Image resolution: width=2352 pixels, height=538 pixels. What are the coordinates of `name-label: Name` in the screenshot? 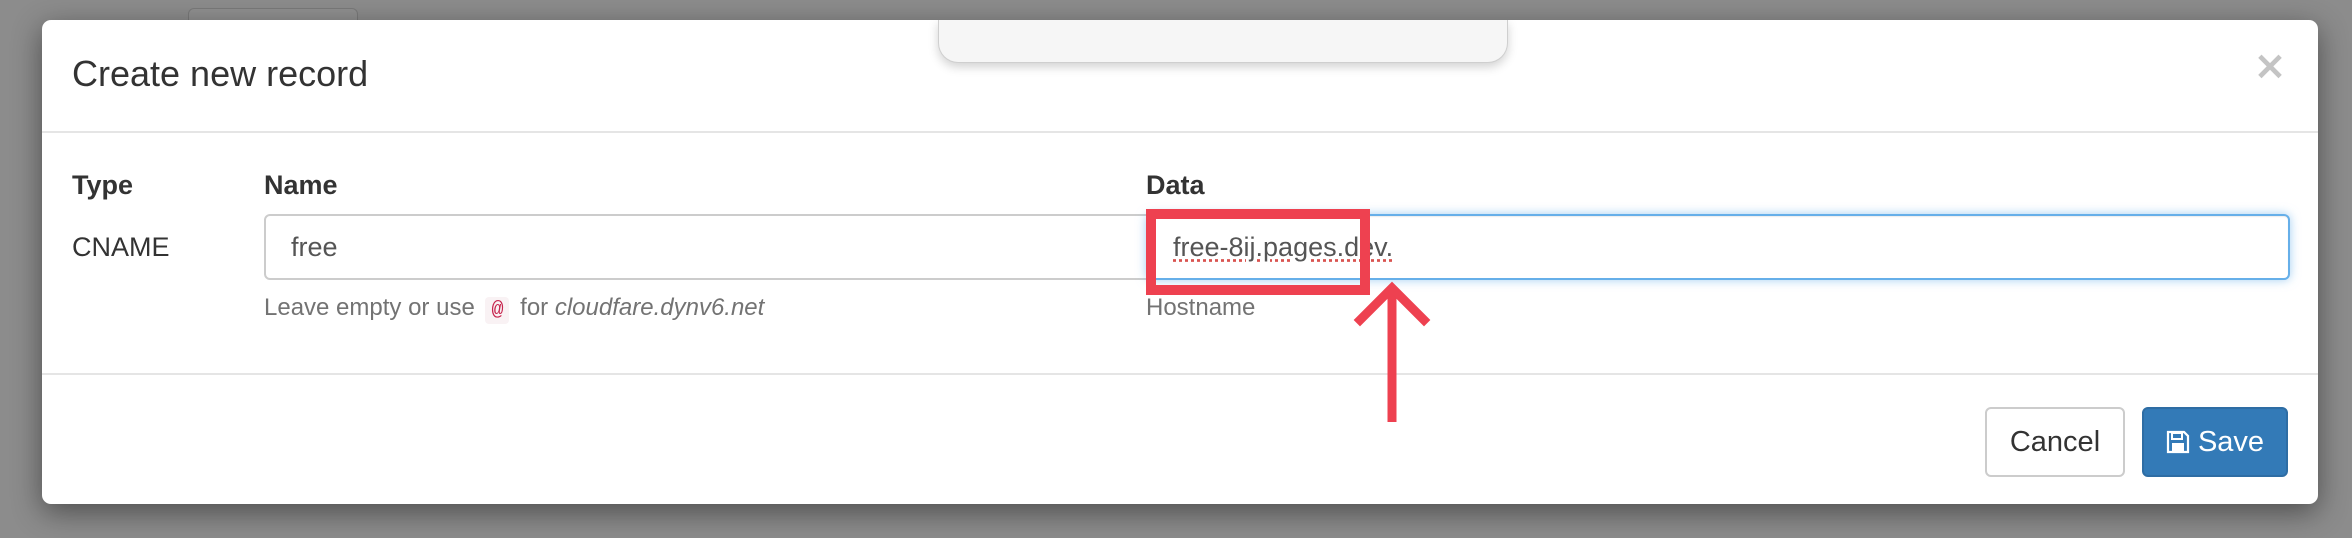 It's located at (301, 185).